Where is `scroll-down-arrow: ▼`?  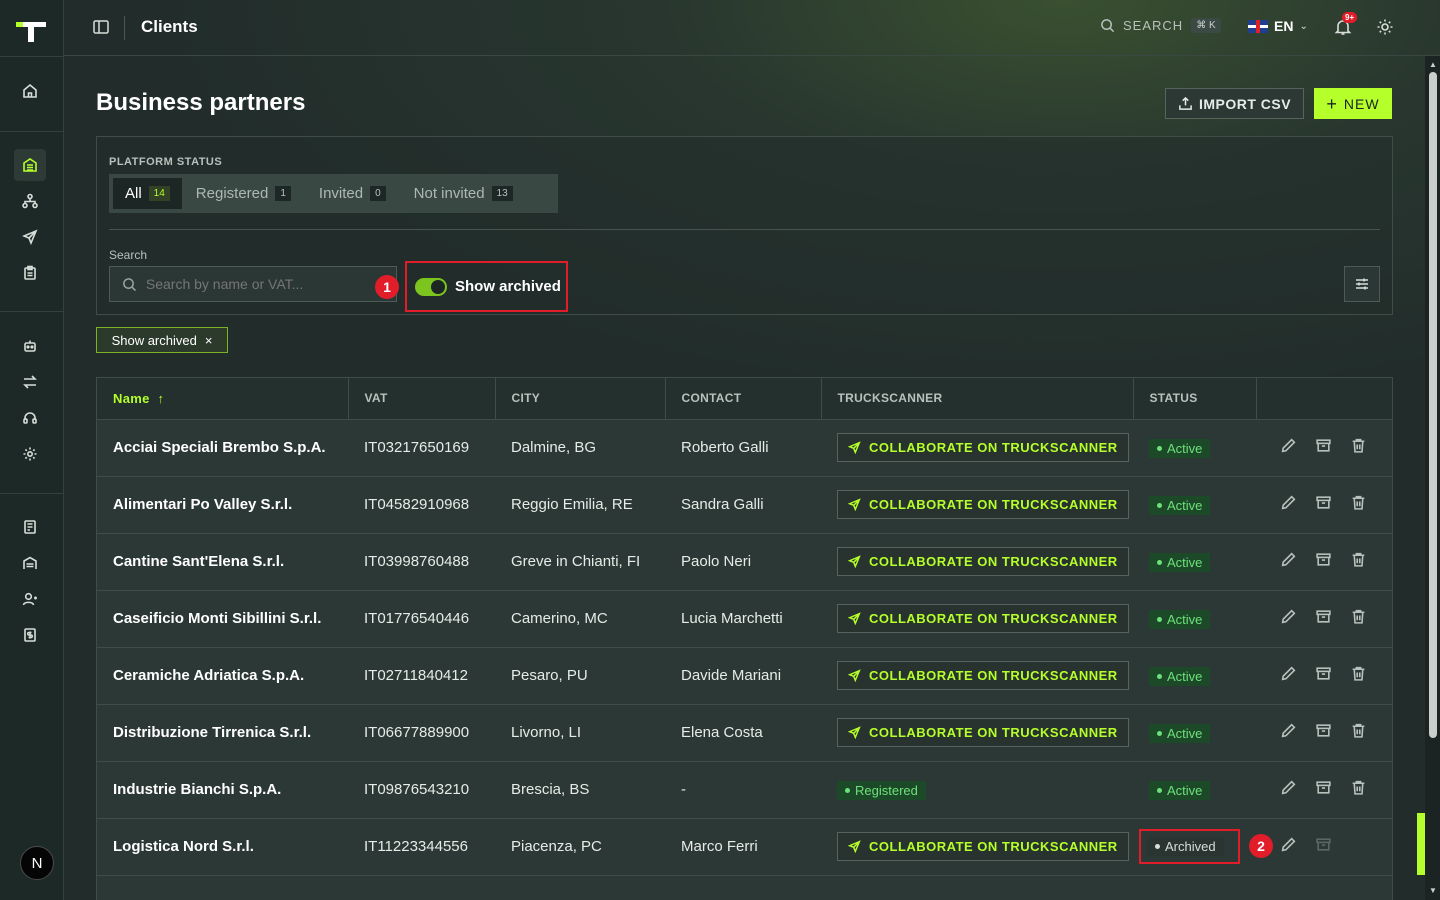
scroll-down-arrow: ▼ is located at coordinates (1433, 891).